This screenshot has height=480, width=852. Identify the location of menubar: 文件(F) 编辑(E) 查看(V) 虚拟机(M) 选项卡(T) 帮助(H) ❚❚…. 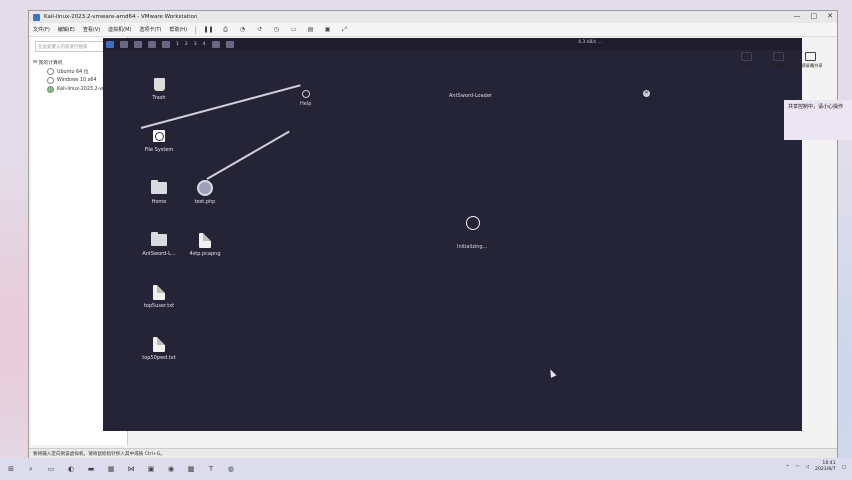
(433, 30).